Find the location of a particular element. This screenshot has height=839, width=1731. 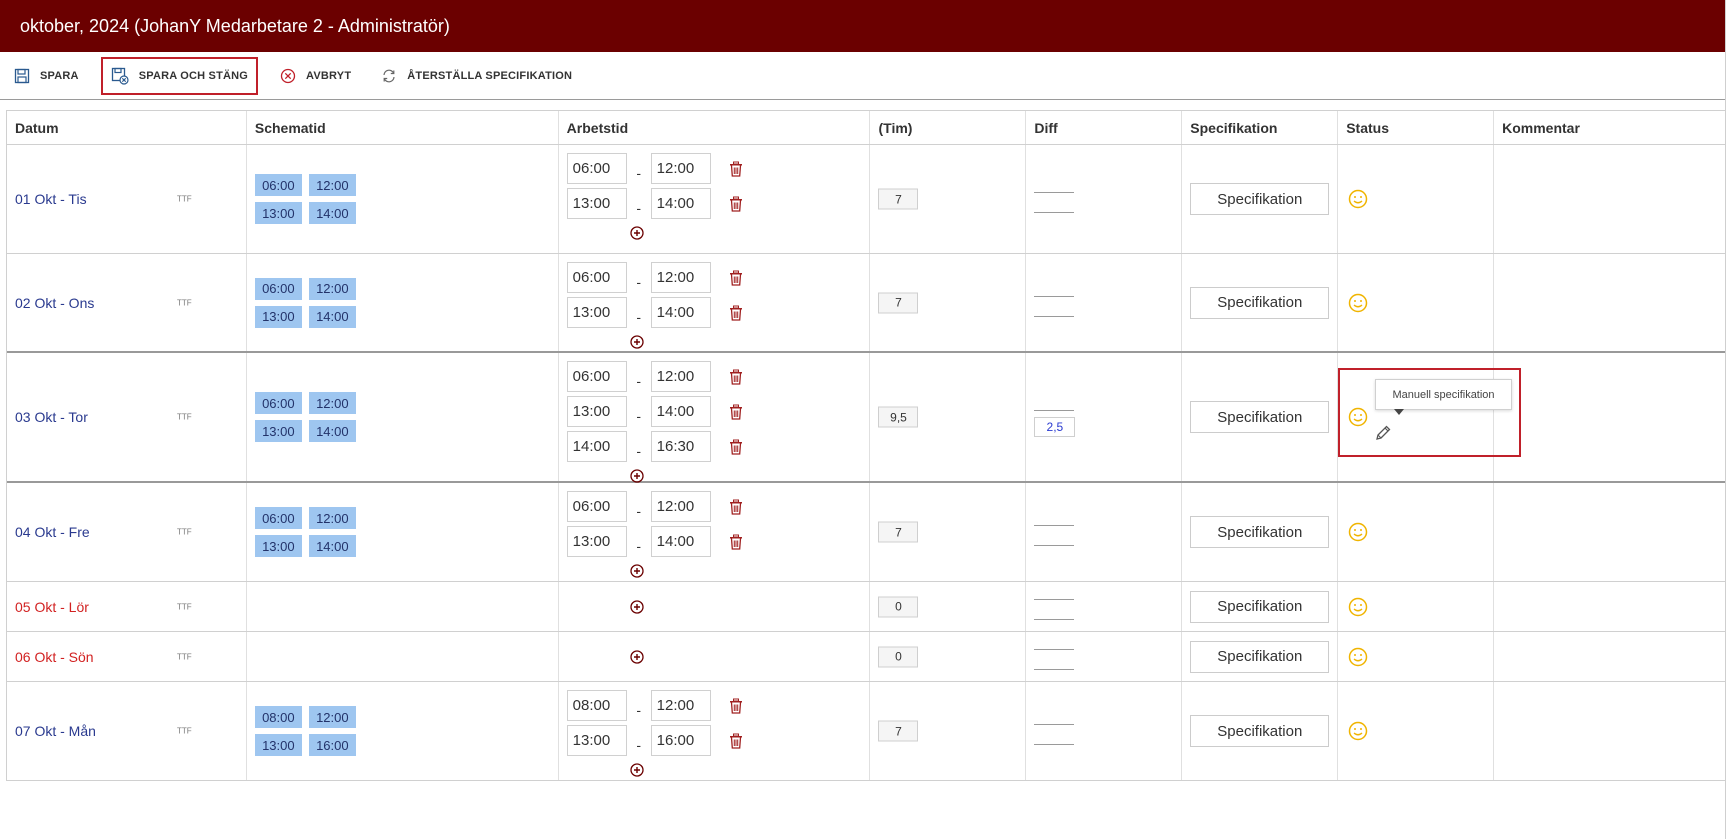

pencil-icon is located at coordinates (1383, 433).